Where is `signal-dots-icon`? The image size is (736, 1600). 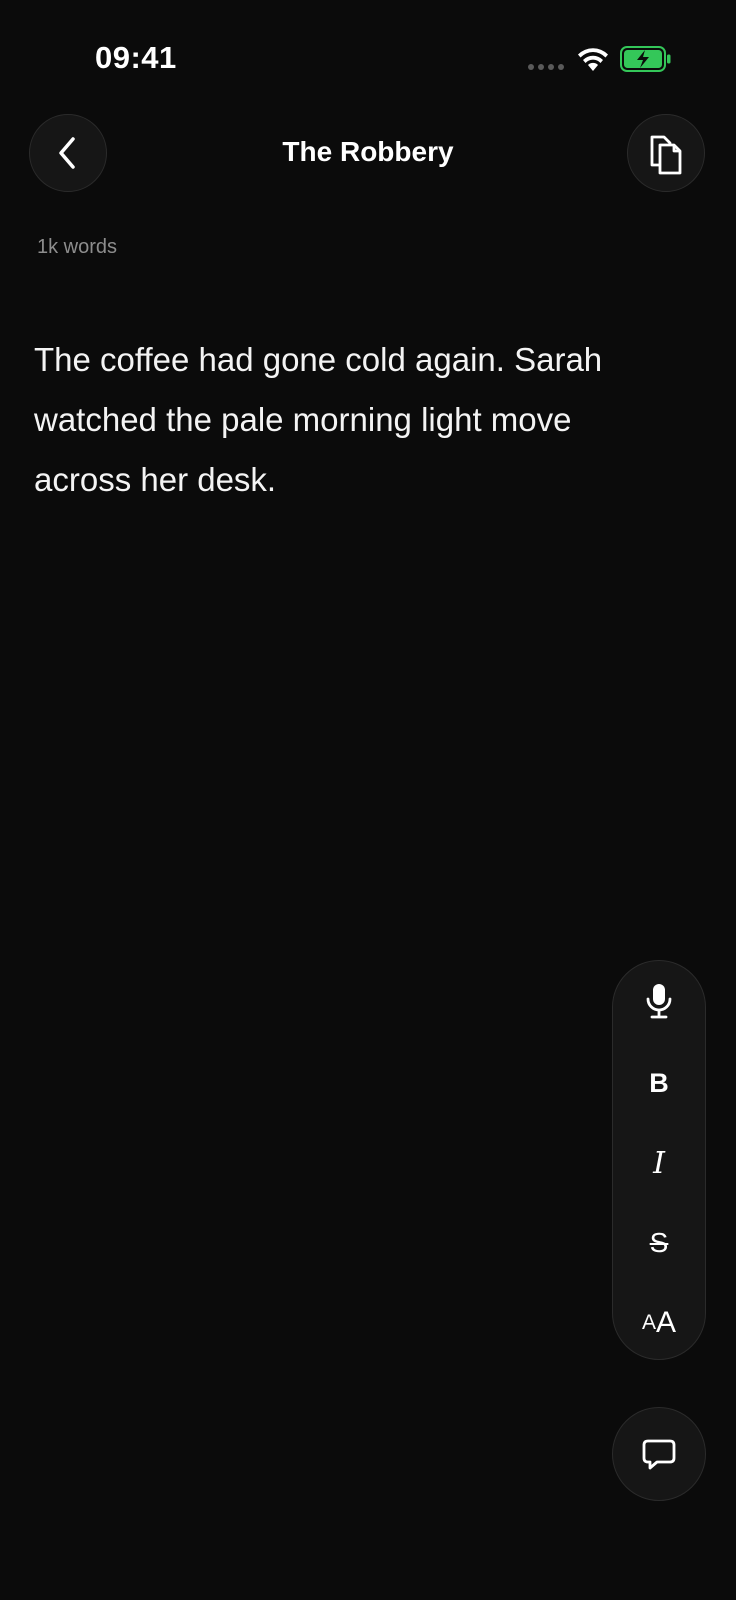
signal-dots-icon is located at coordinates (546, 67).